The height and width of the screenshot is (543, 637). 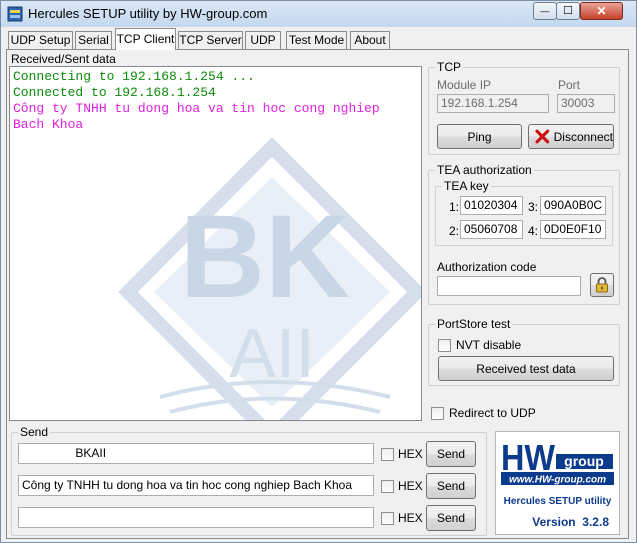 What do you see at coordinates (454, 231) in the screenshot?
I see `tea-key-2-label: 2:` at bounding box center [454, 231].